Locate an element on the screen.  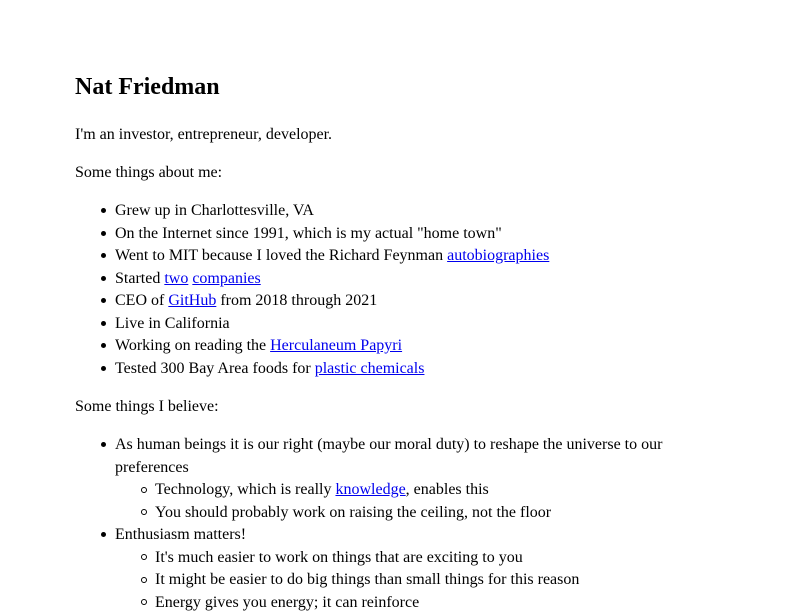
list-item: Live in California is located at coordinates (312, 324).